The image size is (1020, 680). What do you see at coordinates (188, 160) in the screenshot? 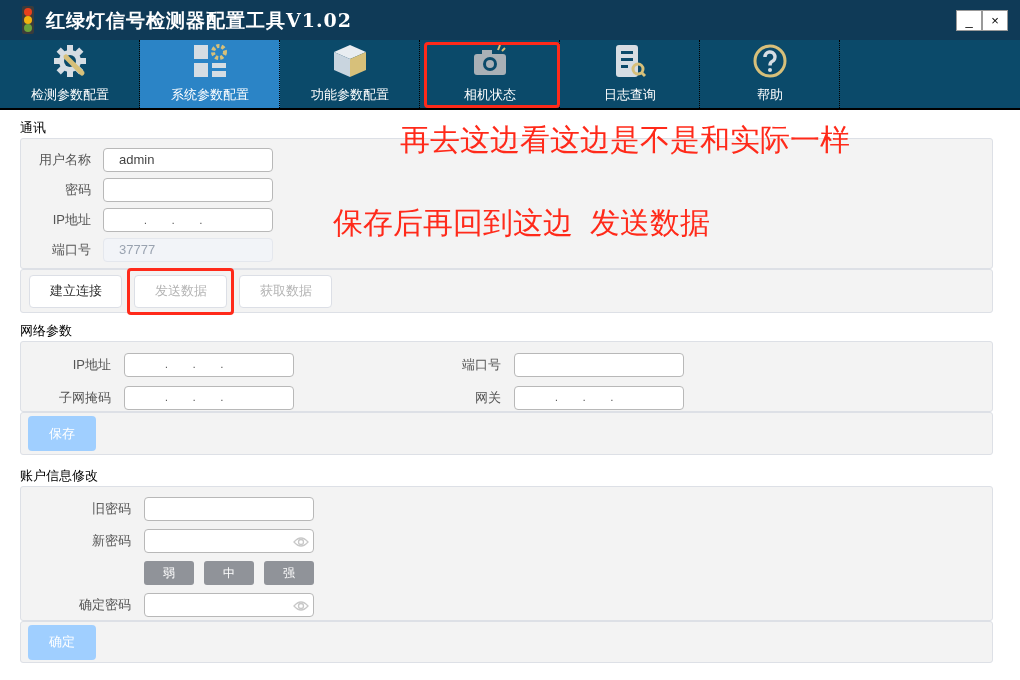
I see `input-field: admin` at bounding box center [188, 160].